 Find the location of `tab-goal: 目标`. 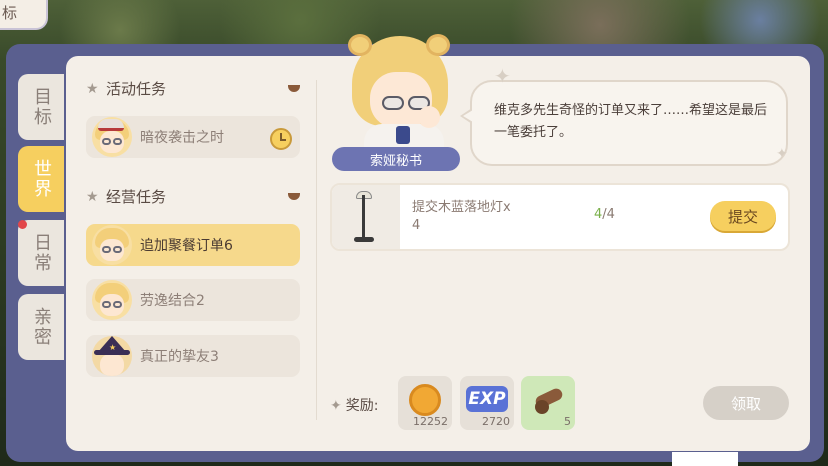

tab-goal: 目标 is located at coordinates (41, 107).